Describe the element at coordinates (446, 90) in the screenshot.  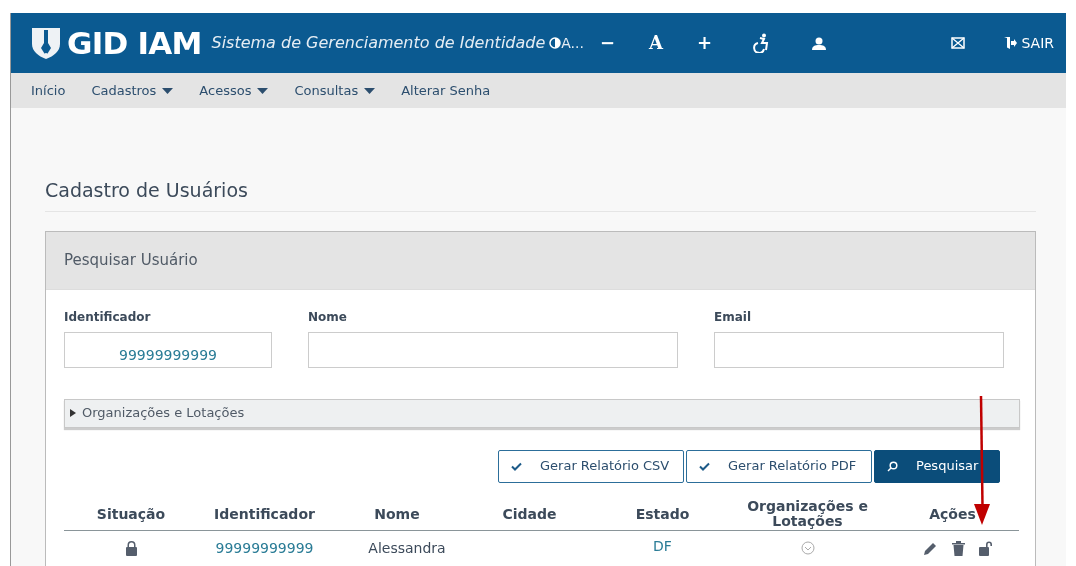
I see `nav-menu-item: Alterar Senha` at that location.